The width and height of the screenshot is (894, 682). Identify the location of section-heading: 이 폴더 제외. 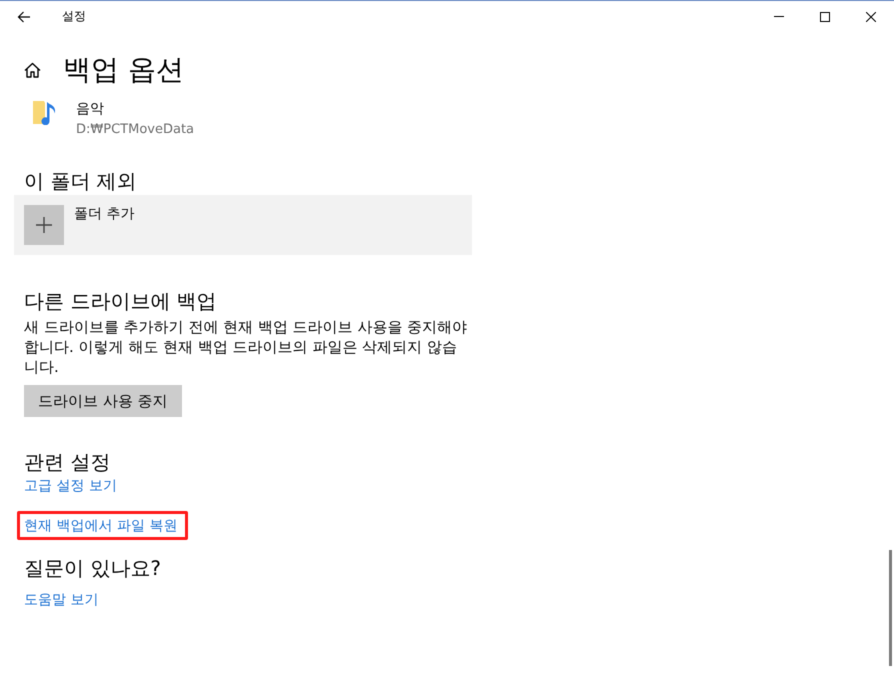
(80, 181).